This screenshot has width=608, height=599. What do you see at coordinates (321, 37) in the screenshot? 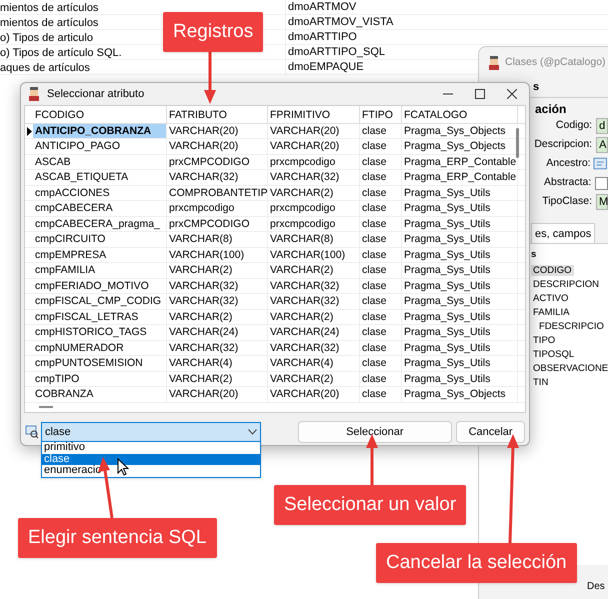
I see `list-cell: dmoARTTIPO` at bounding box center [321, 37].